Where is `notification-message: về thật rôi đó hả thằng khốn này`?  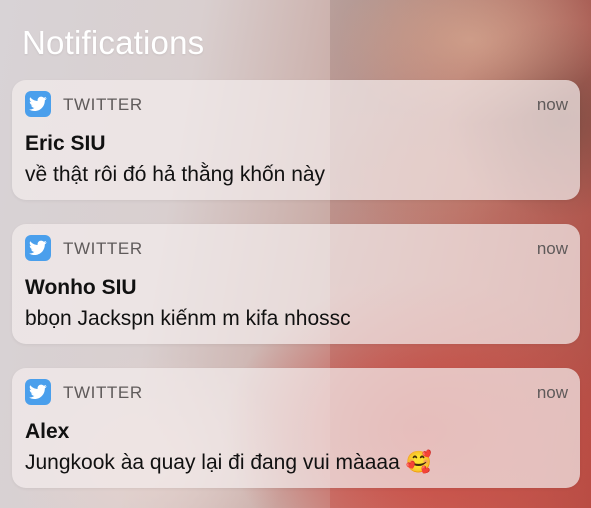
notification-message: về thật rôi đó hả thằng khốn này is located at coordinates (175, 175).